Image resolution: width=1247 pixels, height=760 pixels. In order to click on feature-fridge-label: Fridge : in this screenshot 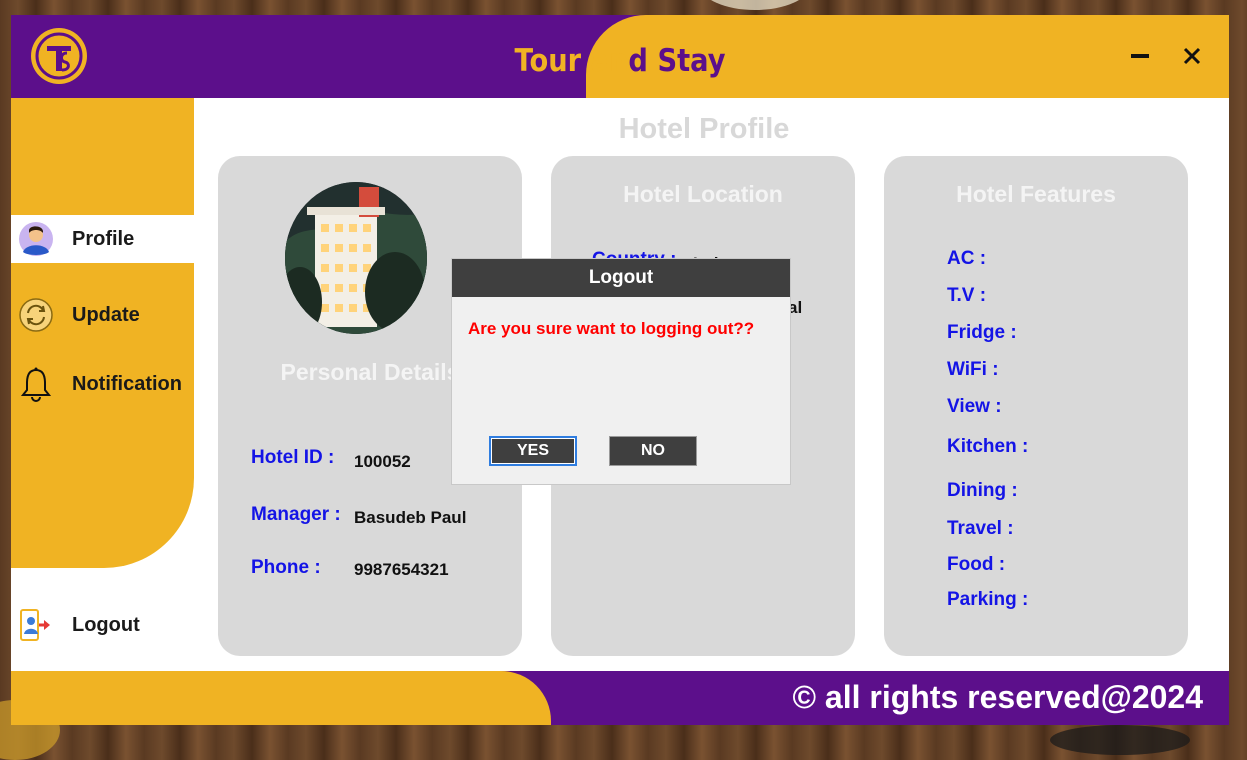, I will do `click(982, 332)`.